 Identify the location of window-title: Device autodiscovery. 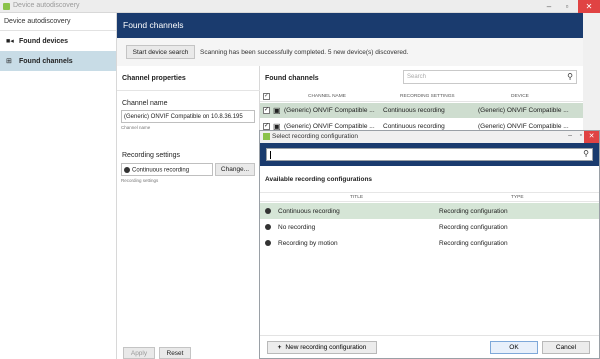
(46, 5).